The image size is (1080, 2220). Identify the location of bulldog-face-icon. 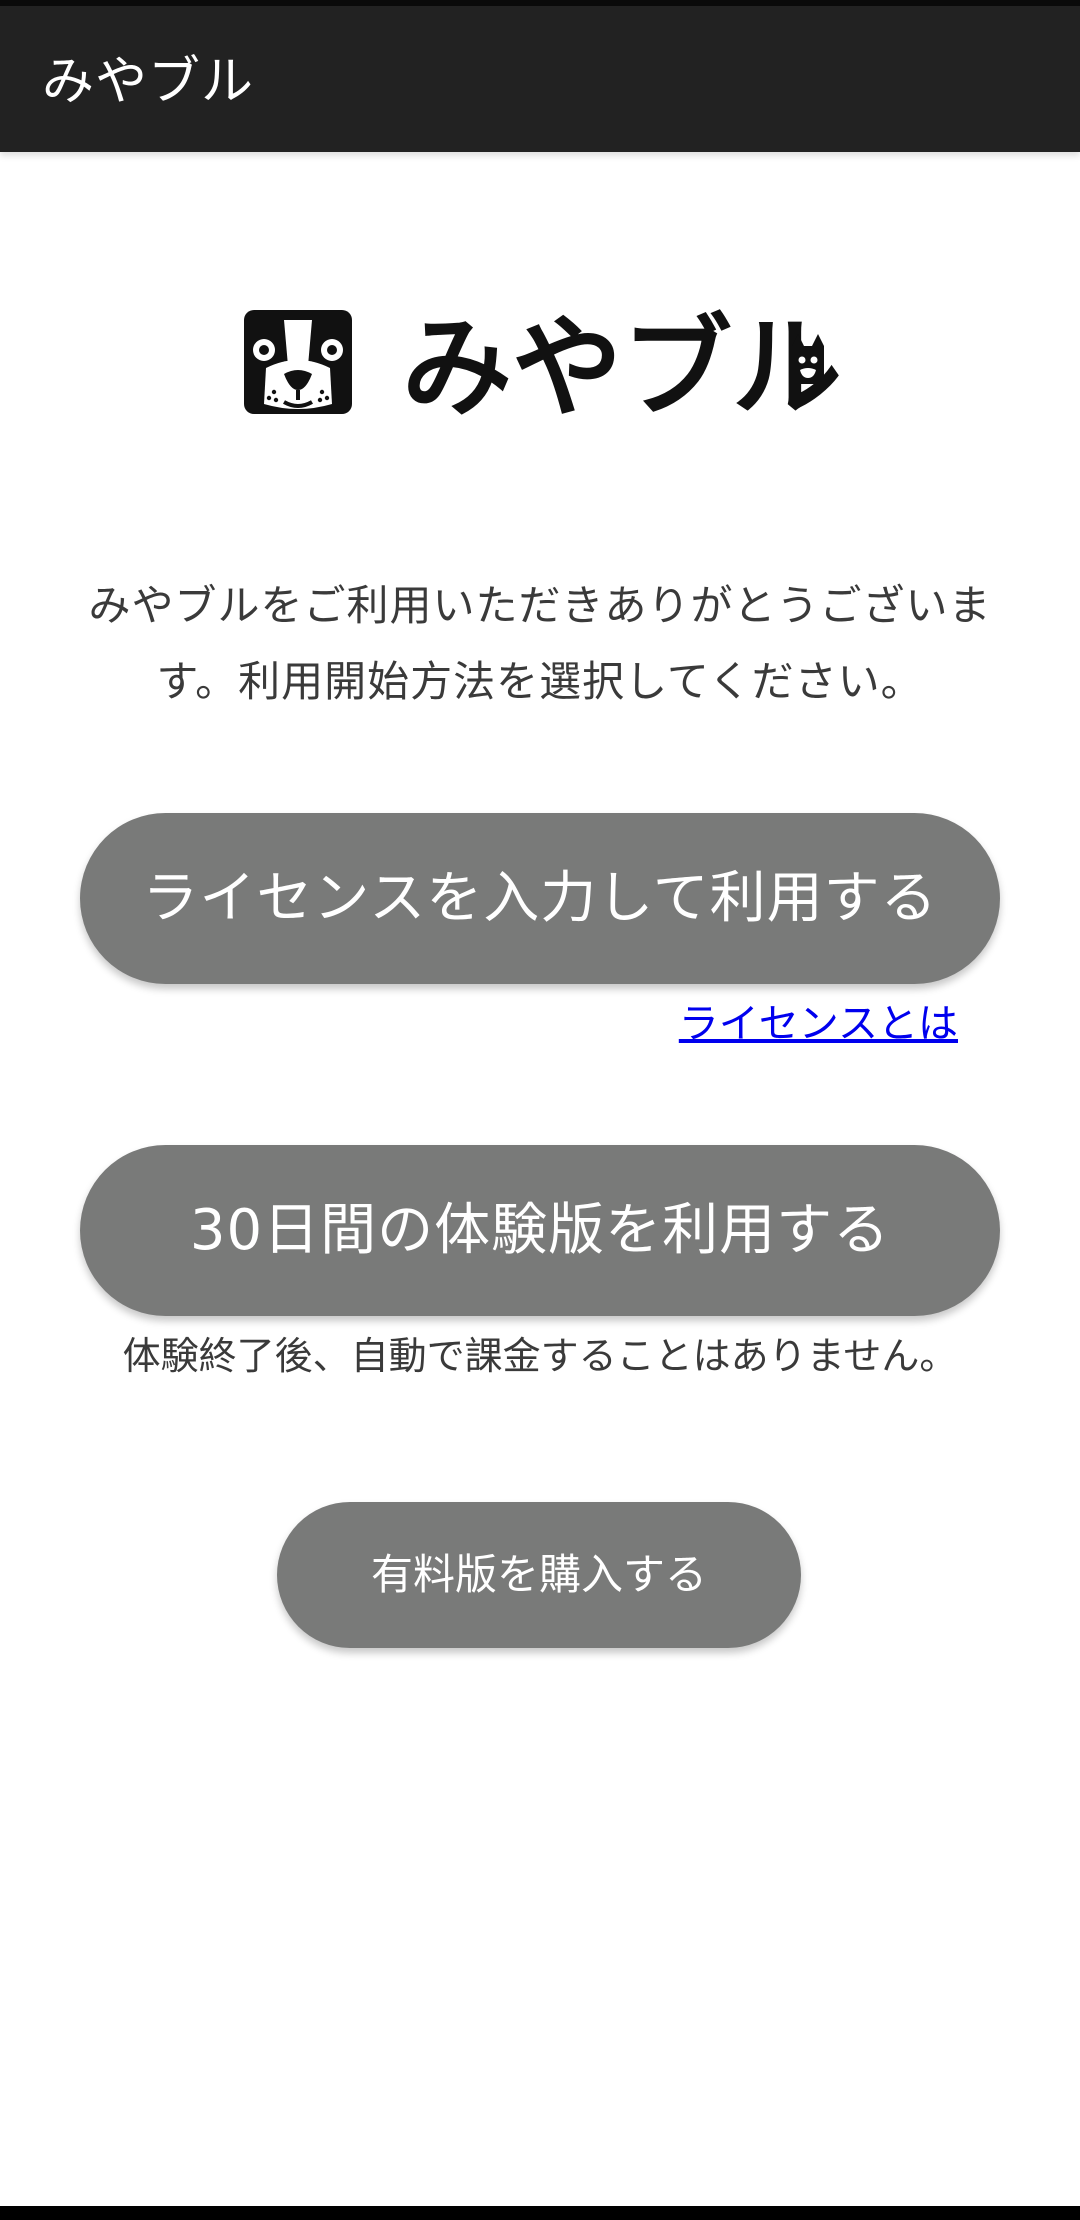
(298, 362).